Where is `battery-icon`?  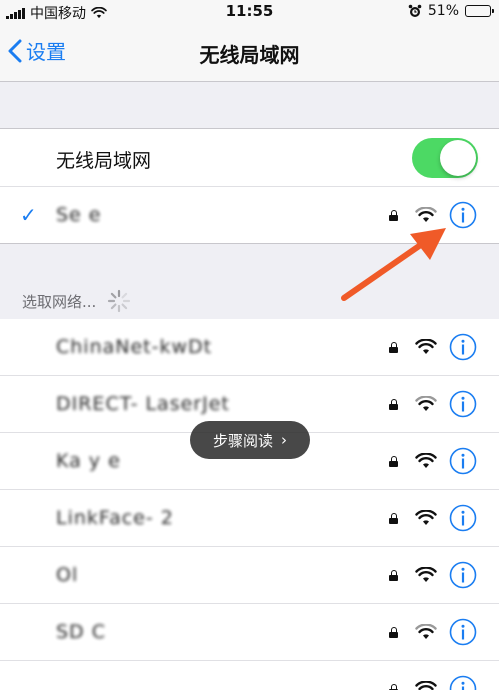
battery-icon is located at coordinates (479, 11).